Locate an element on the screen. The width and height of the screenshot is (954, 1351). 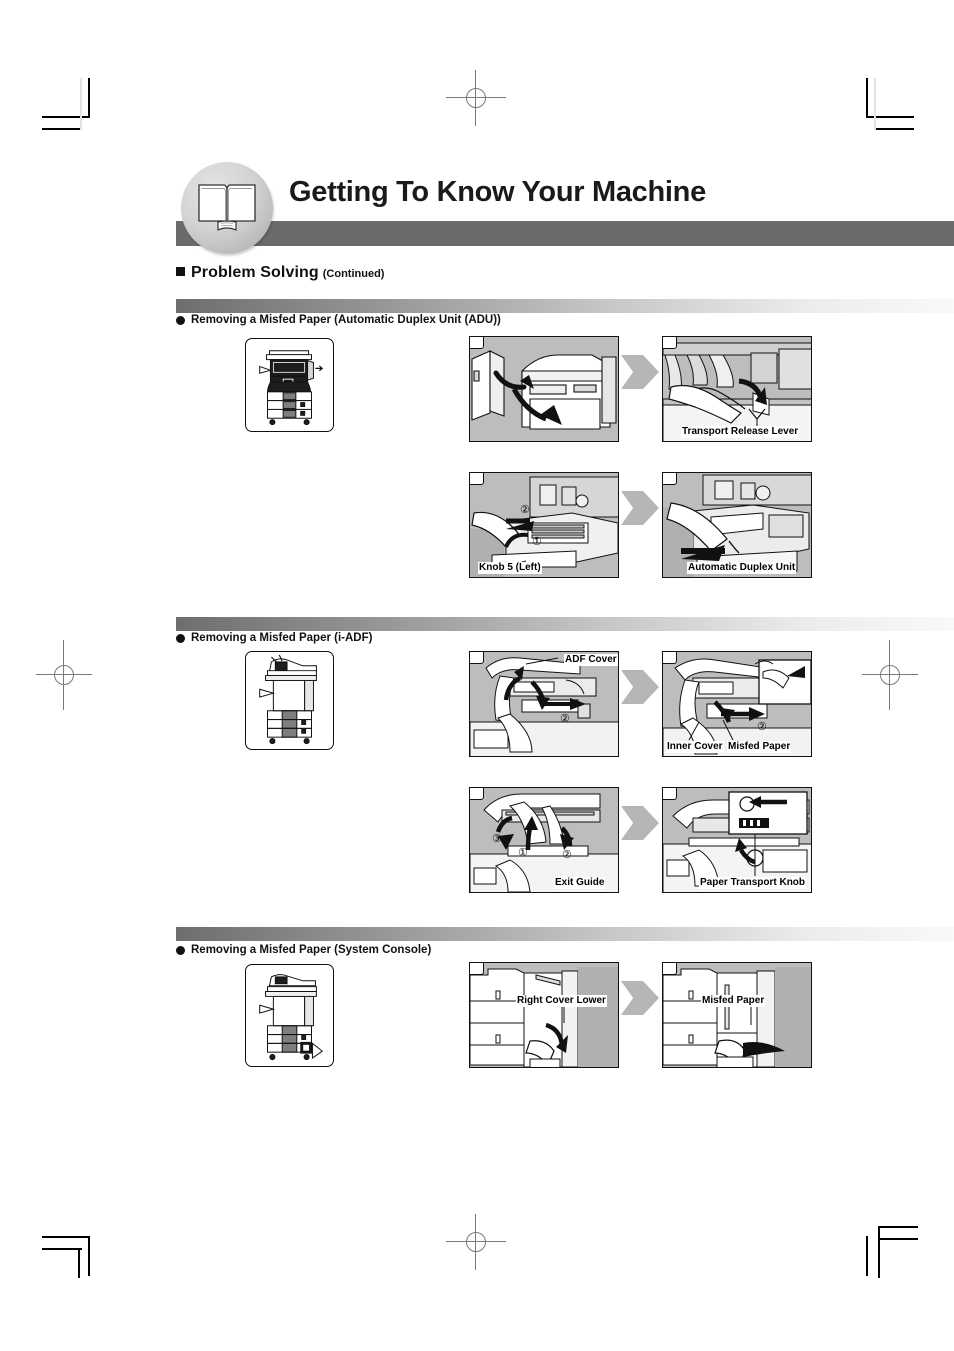
machine-diagram-iadf is located at coordinates (288, 699).